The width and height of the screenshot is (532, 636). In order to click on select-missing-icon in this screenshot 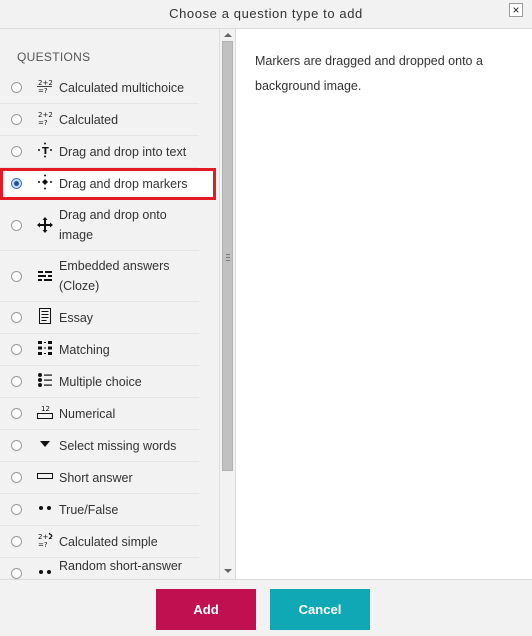, I will do `click(45, 444)`.